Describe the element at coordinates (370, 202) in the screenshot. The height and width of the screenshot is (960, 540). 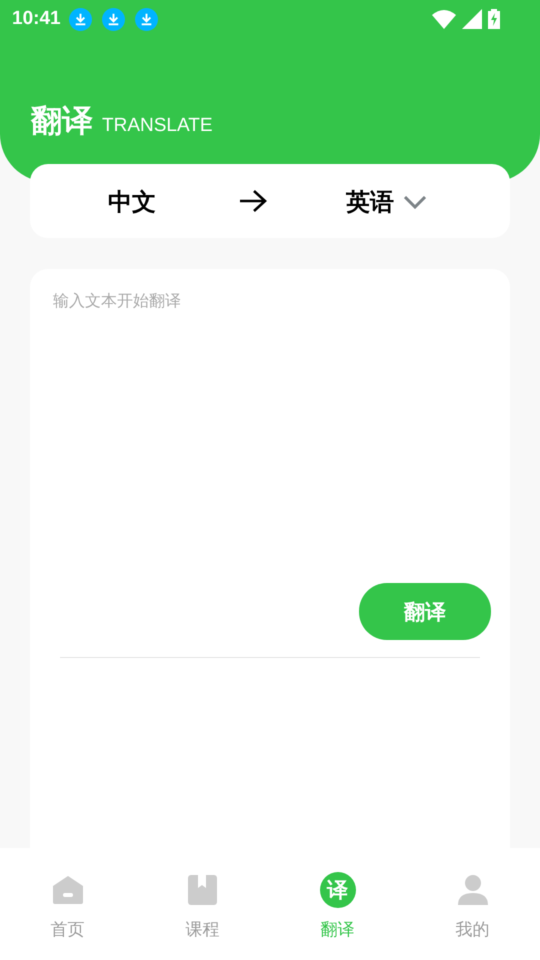
I see `target-language: 英语` at that location.